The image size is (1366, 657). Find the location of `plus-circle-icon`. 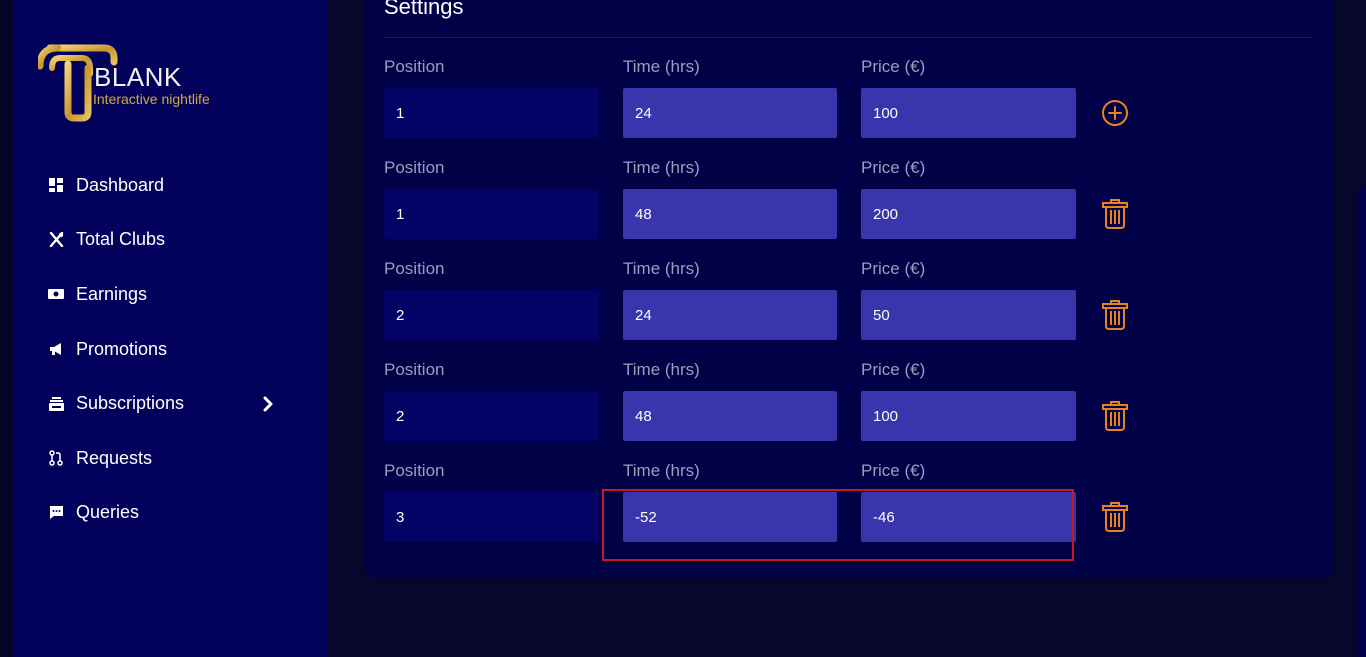

plus-circle-icon is located at coordinates (1115, 113).